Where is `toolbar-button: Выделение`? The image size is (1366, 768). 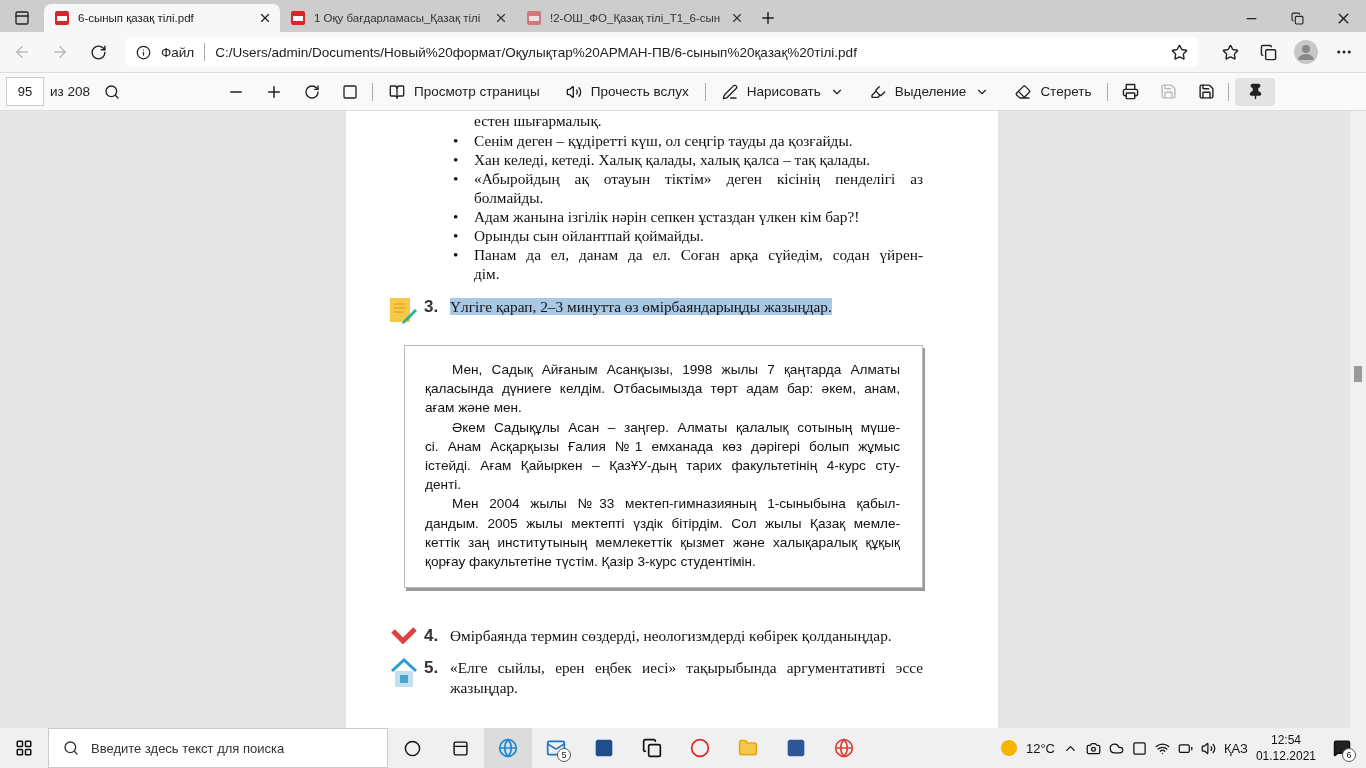
toolbar-button: Выделение is located at coordinates (929, 91).